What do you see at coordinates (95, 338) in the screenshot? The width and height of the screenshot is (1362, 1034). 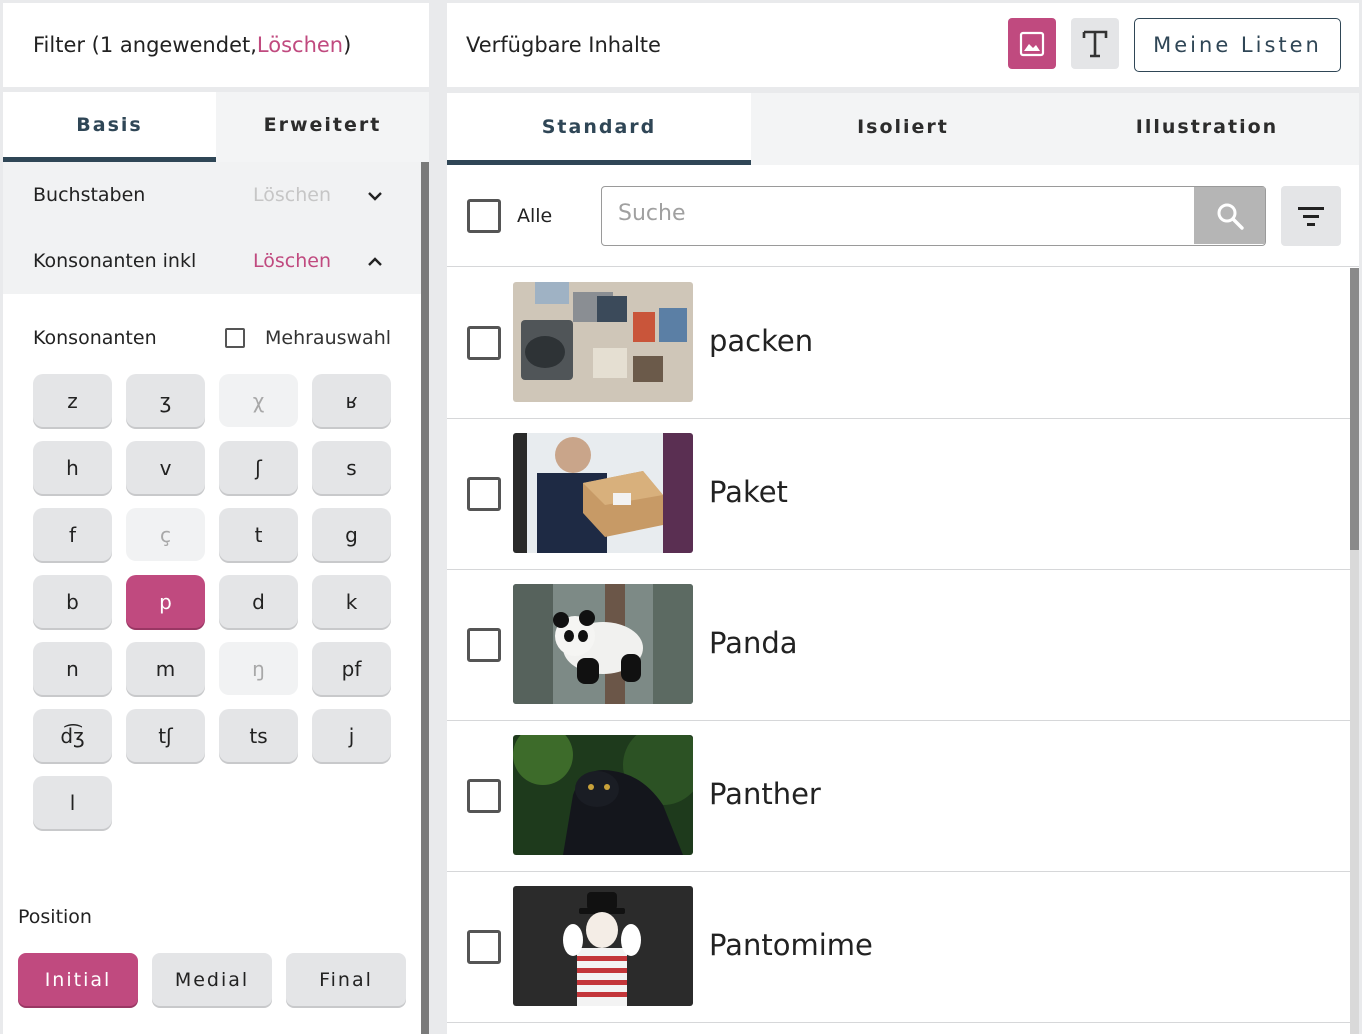 I see `consonants-label: Konsonanten` at bounding box center [95, 338].